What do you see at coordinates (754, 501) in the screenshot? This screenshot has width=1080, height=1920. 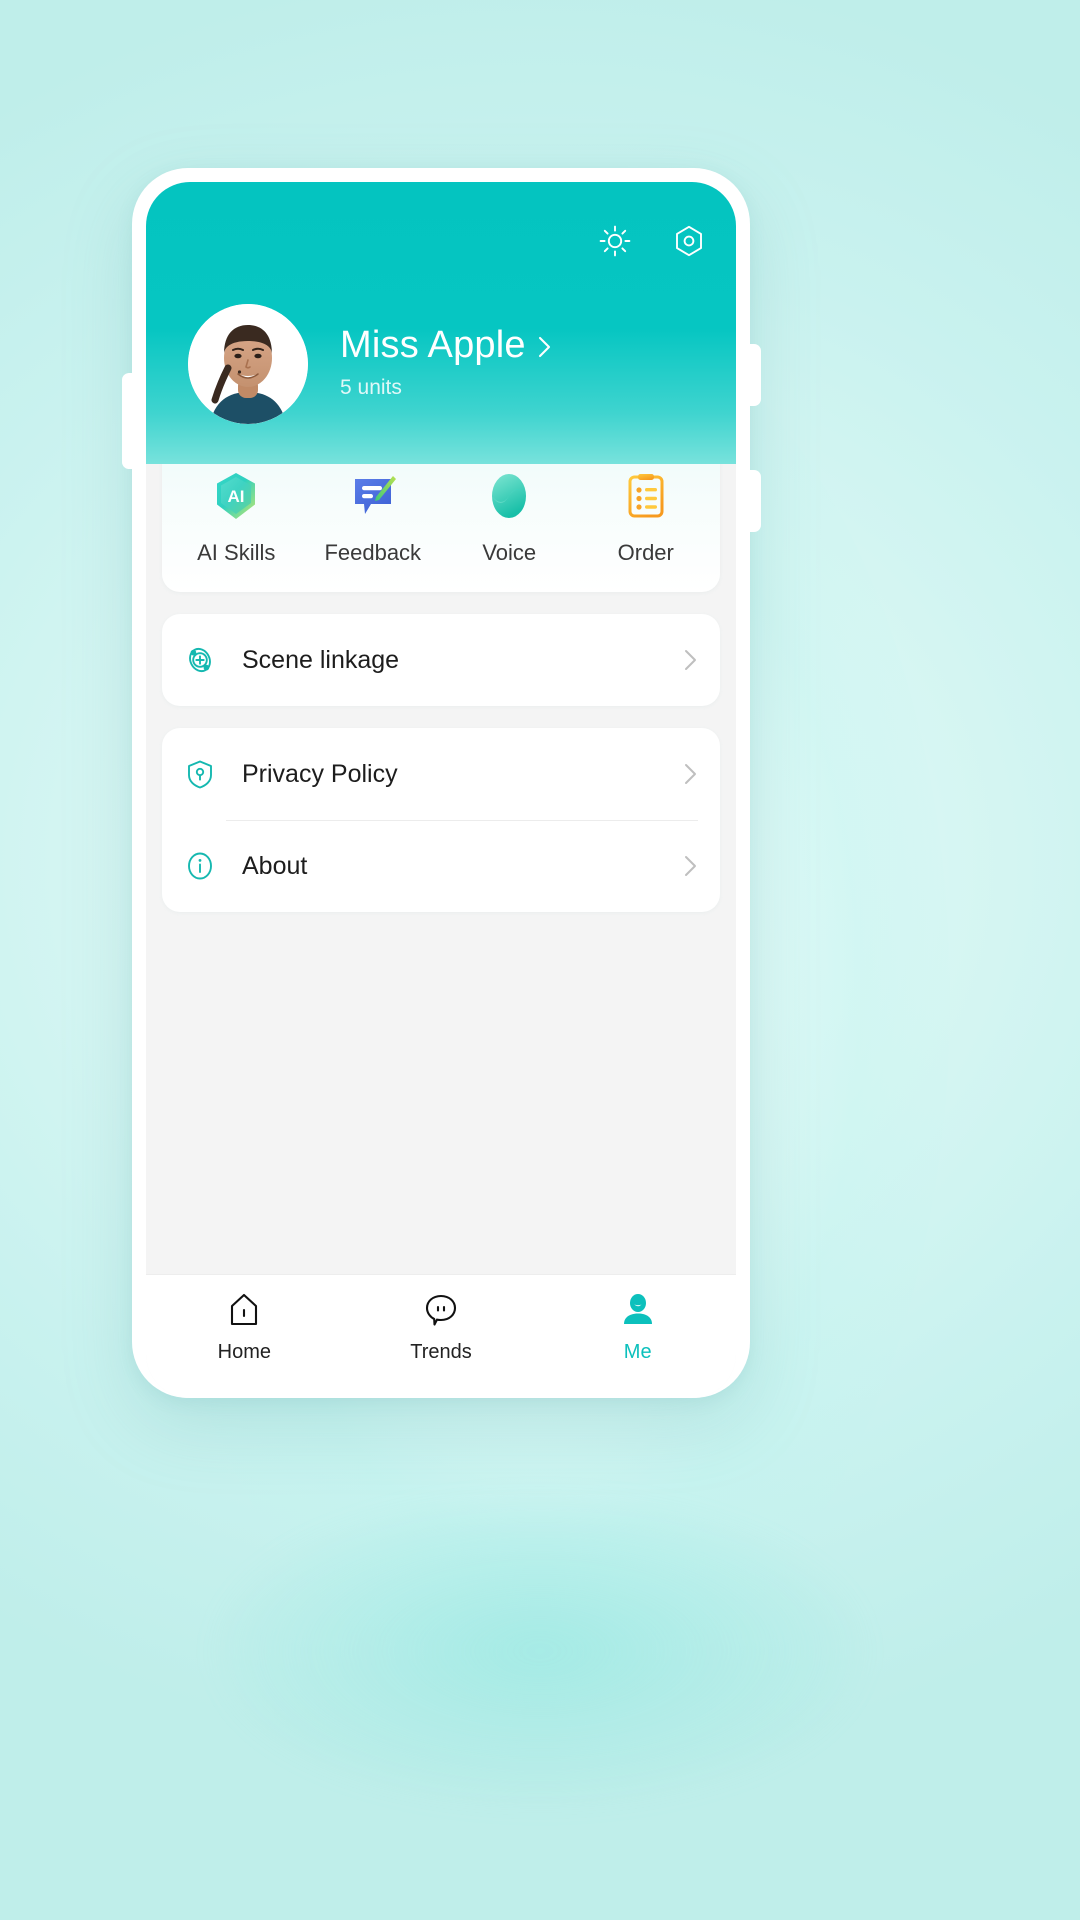 I see `phone-side-button-bottom` at bounding box center [754, 501].